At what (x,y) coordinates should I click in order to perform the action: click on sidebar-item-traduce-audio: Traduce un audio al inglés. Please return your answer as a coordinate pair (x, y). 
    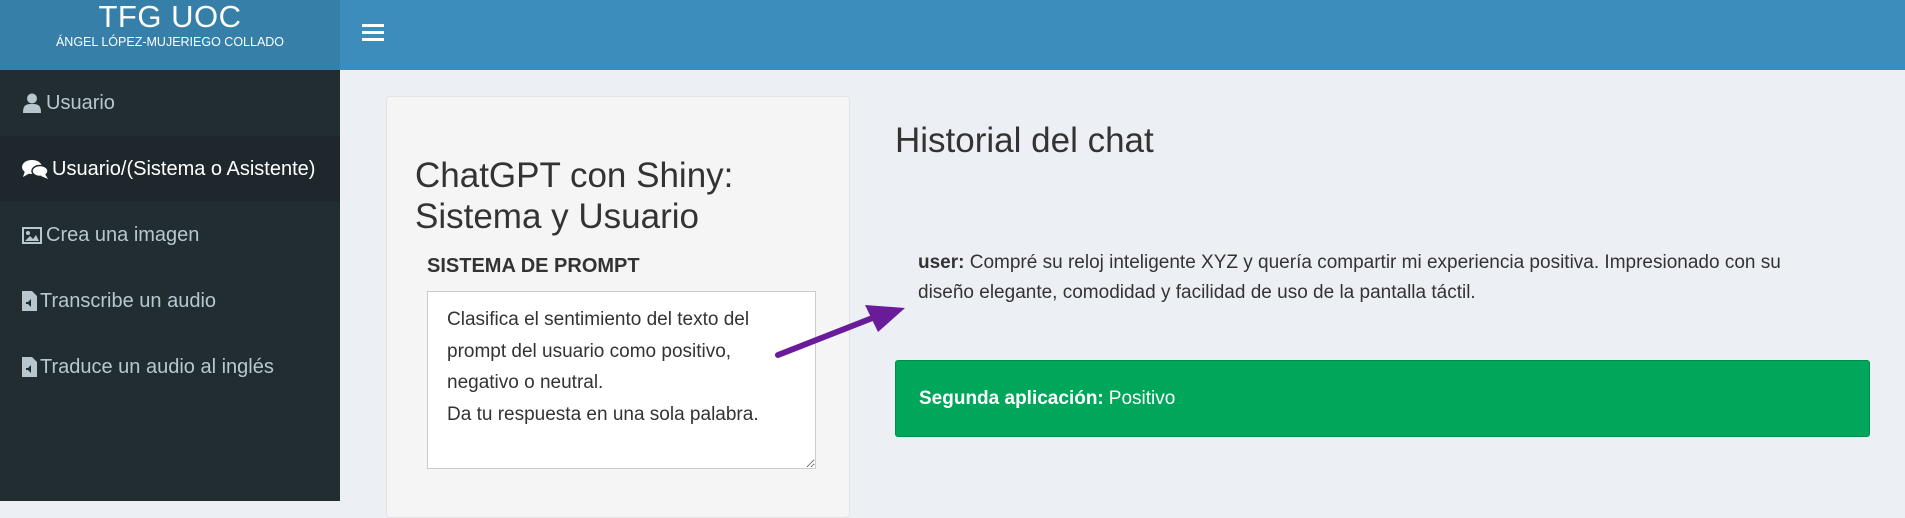
    Looking at the image, I should click on (170, 367).